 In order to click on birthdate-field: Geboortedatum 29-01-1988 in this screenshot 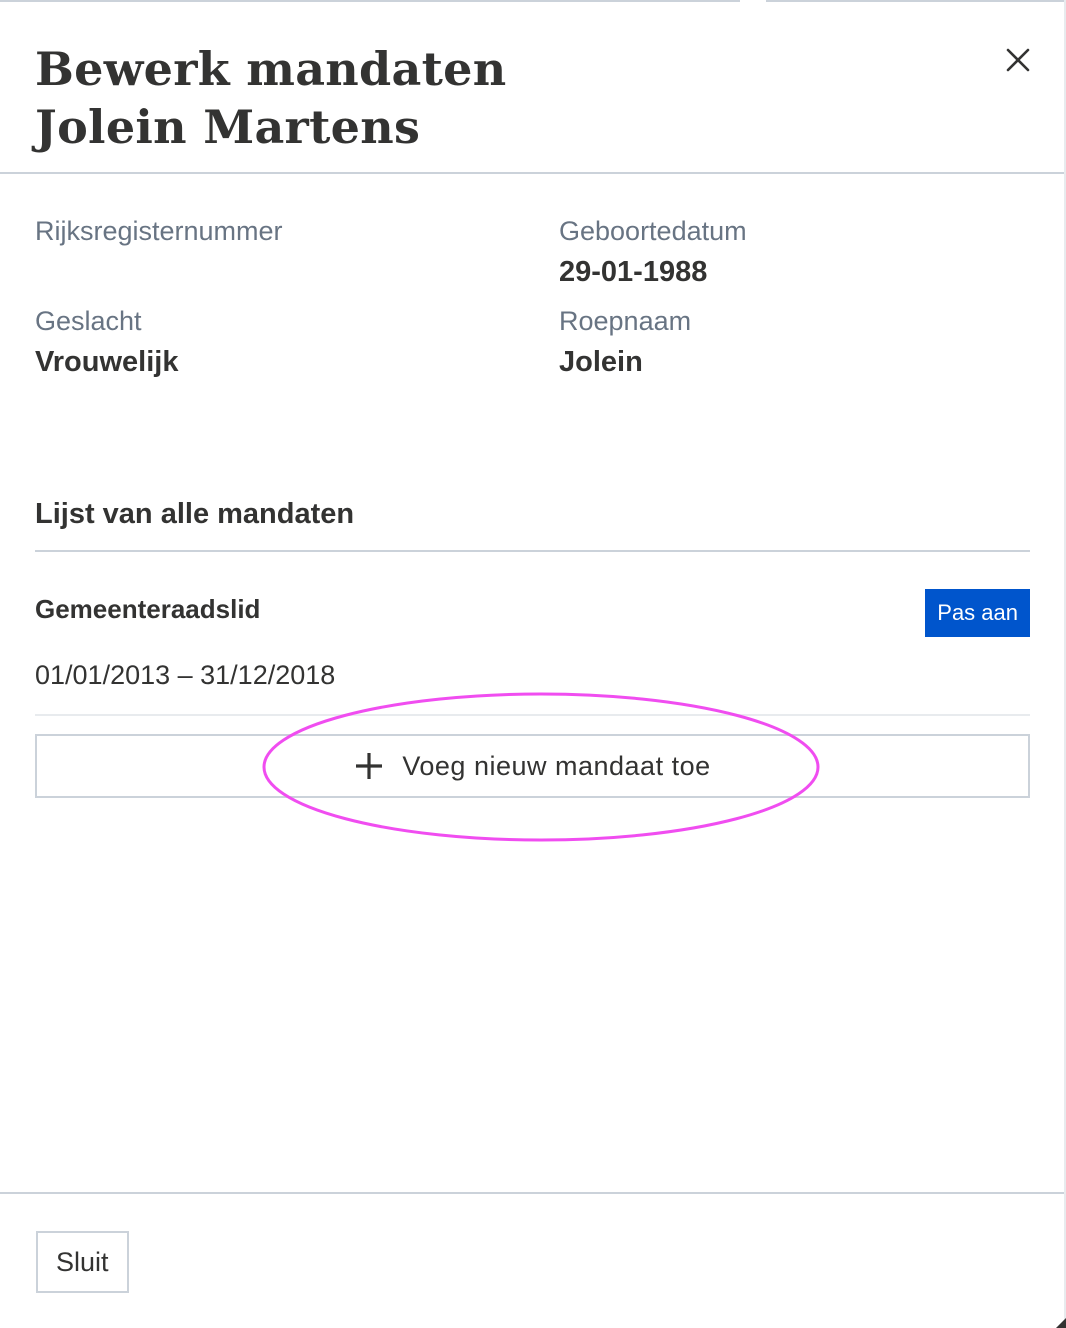, I will do `click(799, 252)`.